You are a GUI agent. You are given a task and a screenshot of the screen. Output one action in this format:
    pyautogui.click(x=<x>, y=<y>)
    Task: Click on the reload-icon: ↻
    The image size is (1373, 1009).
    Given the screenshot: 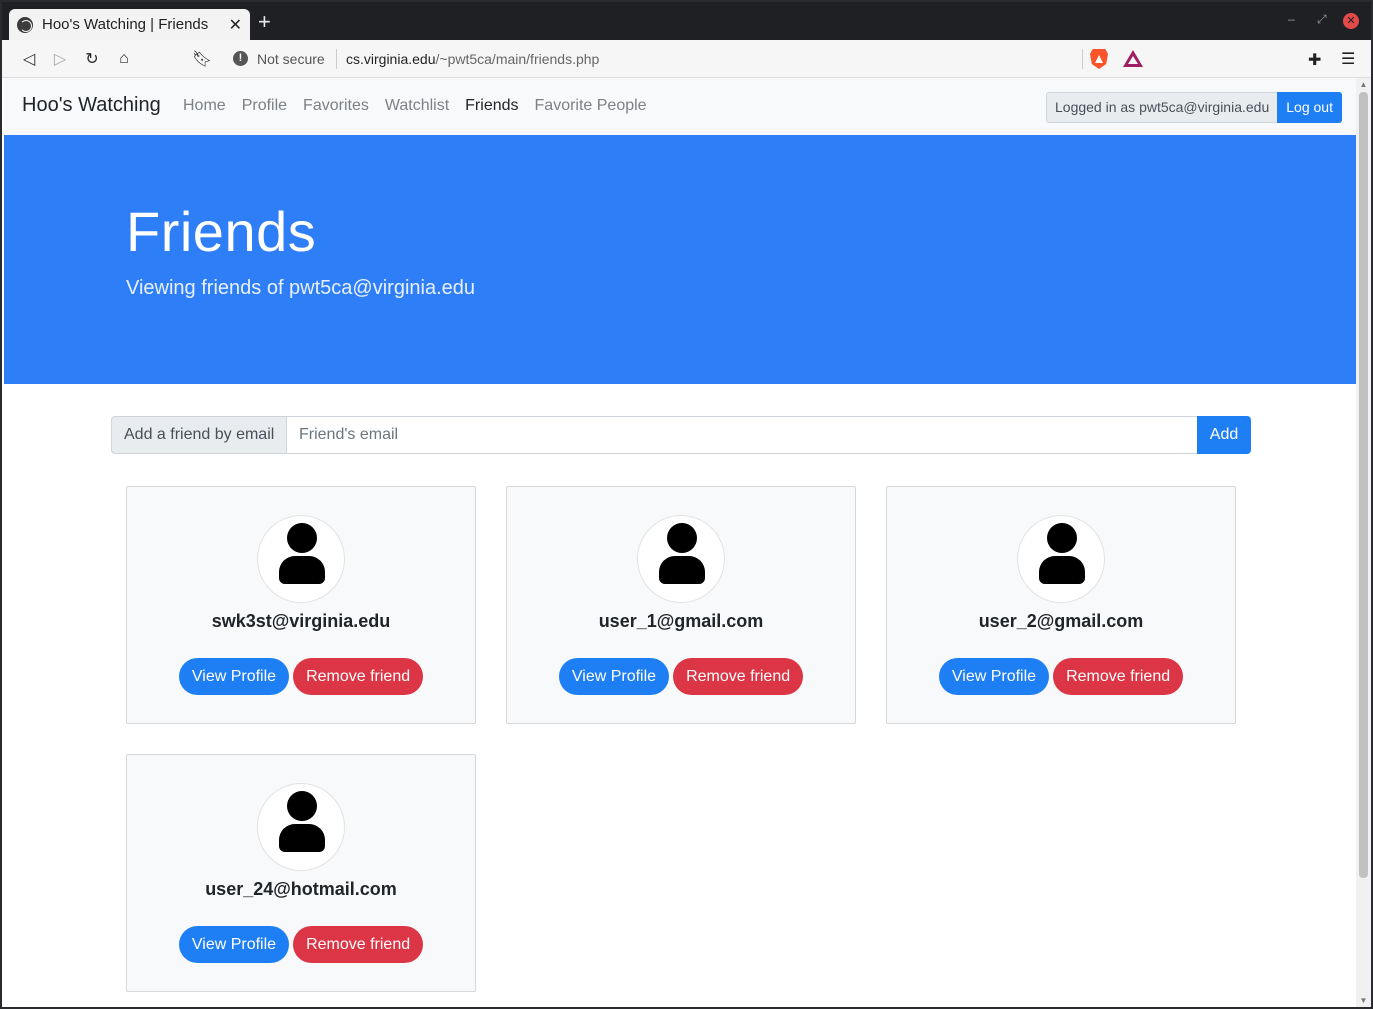 What is the action you would take?
    pyautogui.click(x=92, y=59)
    